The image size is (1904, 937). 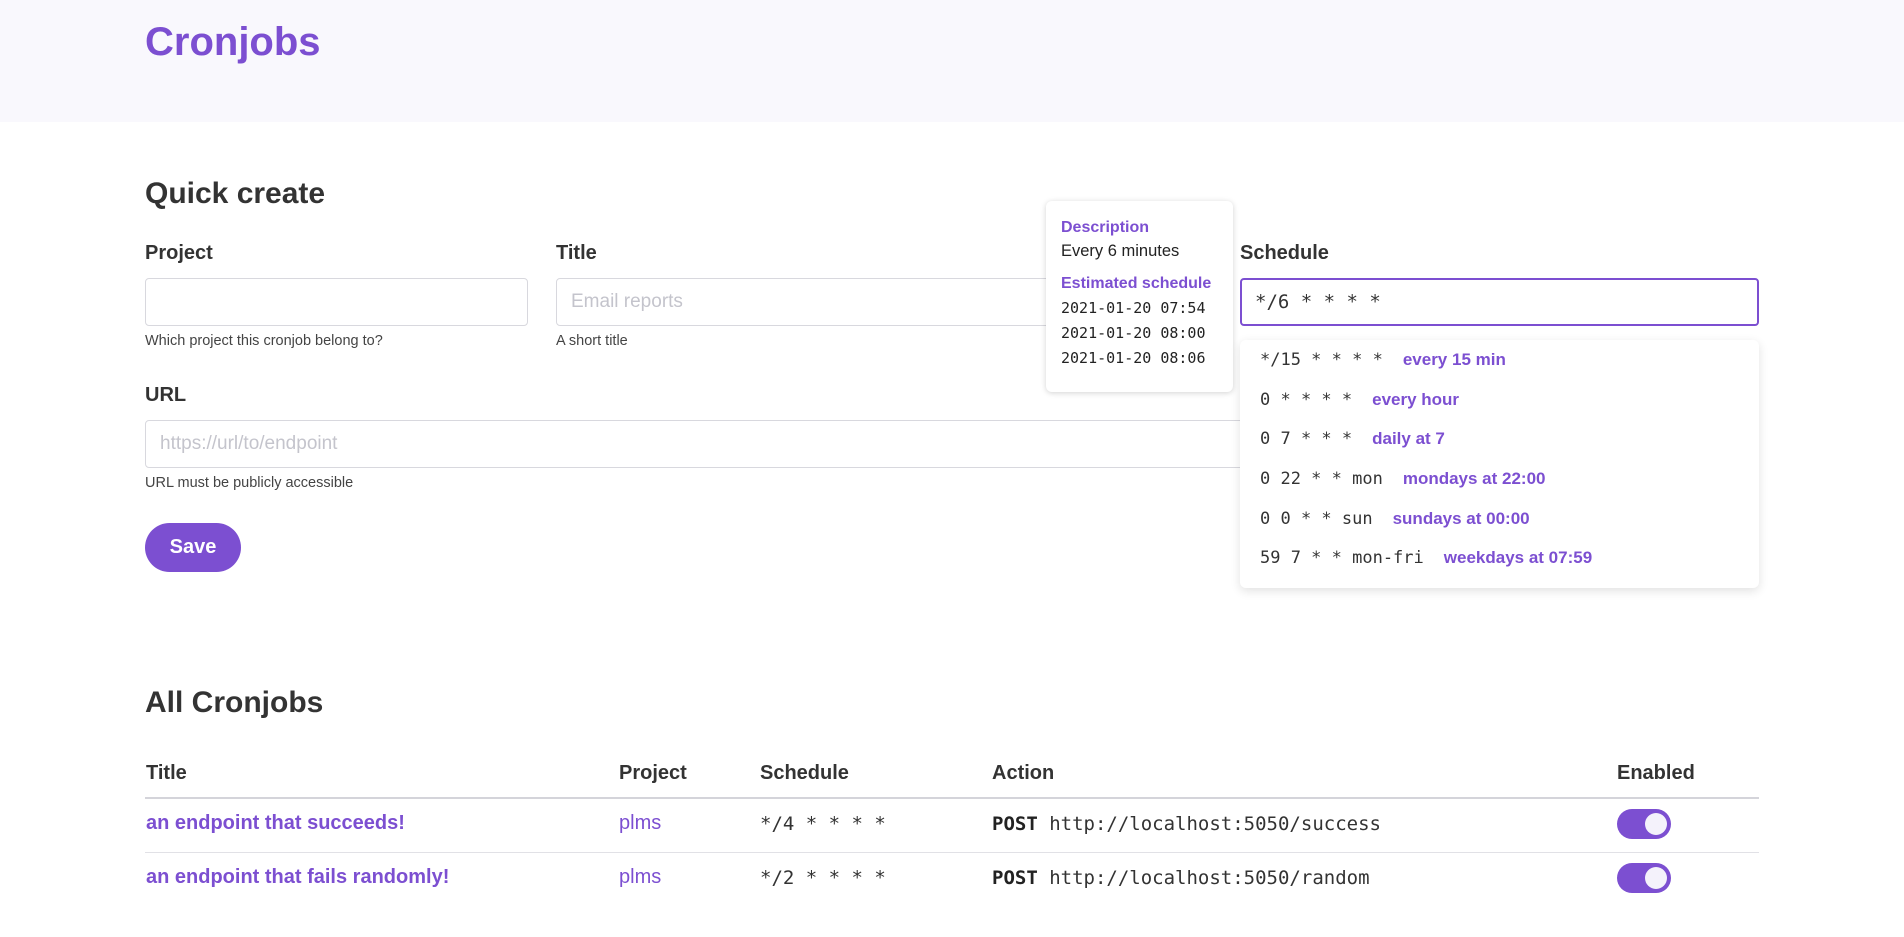 I want to click on suggestion-item: 0 22 * * mon mondays at 22:00, so click(x=1403, y=479).